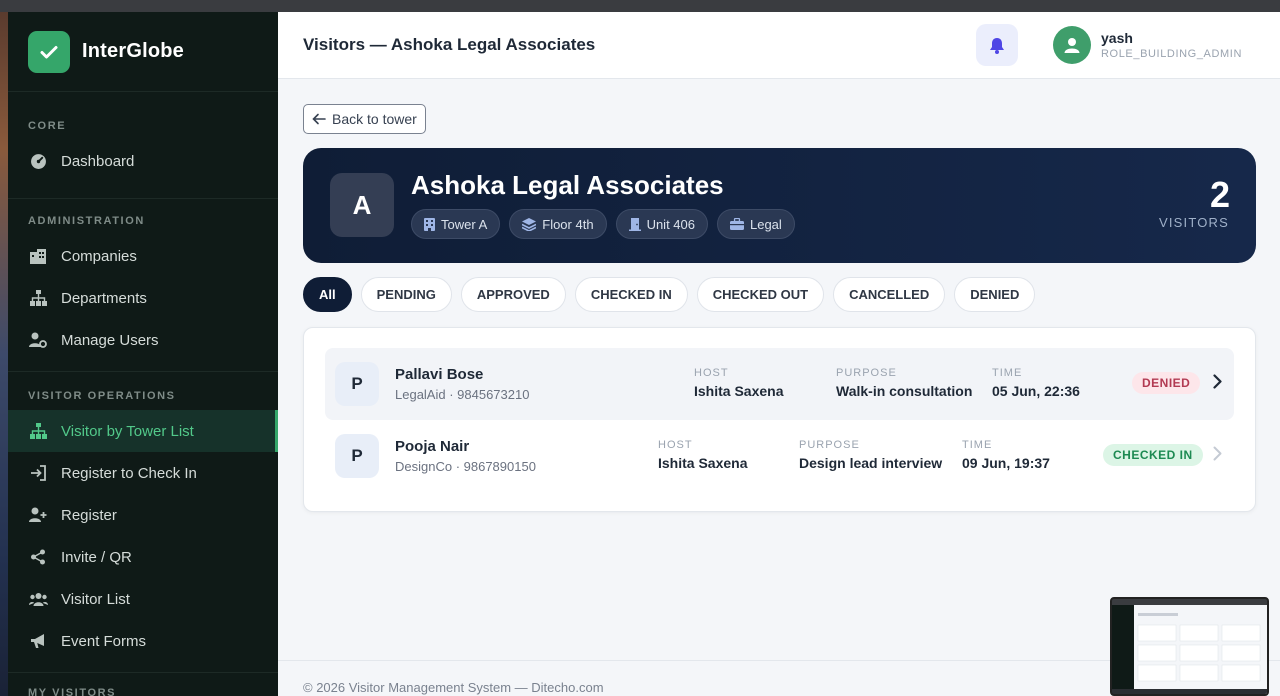 The height and width of the screenshot is (696, 1280). I want to click on visitor-name: Pooja Nair, so click(432, 446).